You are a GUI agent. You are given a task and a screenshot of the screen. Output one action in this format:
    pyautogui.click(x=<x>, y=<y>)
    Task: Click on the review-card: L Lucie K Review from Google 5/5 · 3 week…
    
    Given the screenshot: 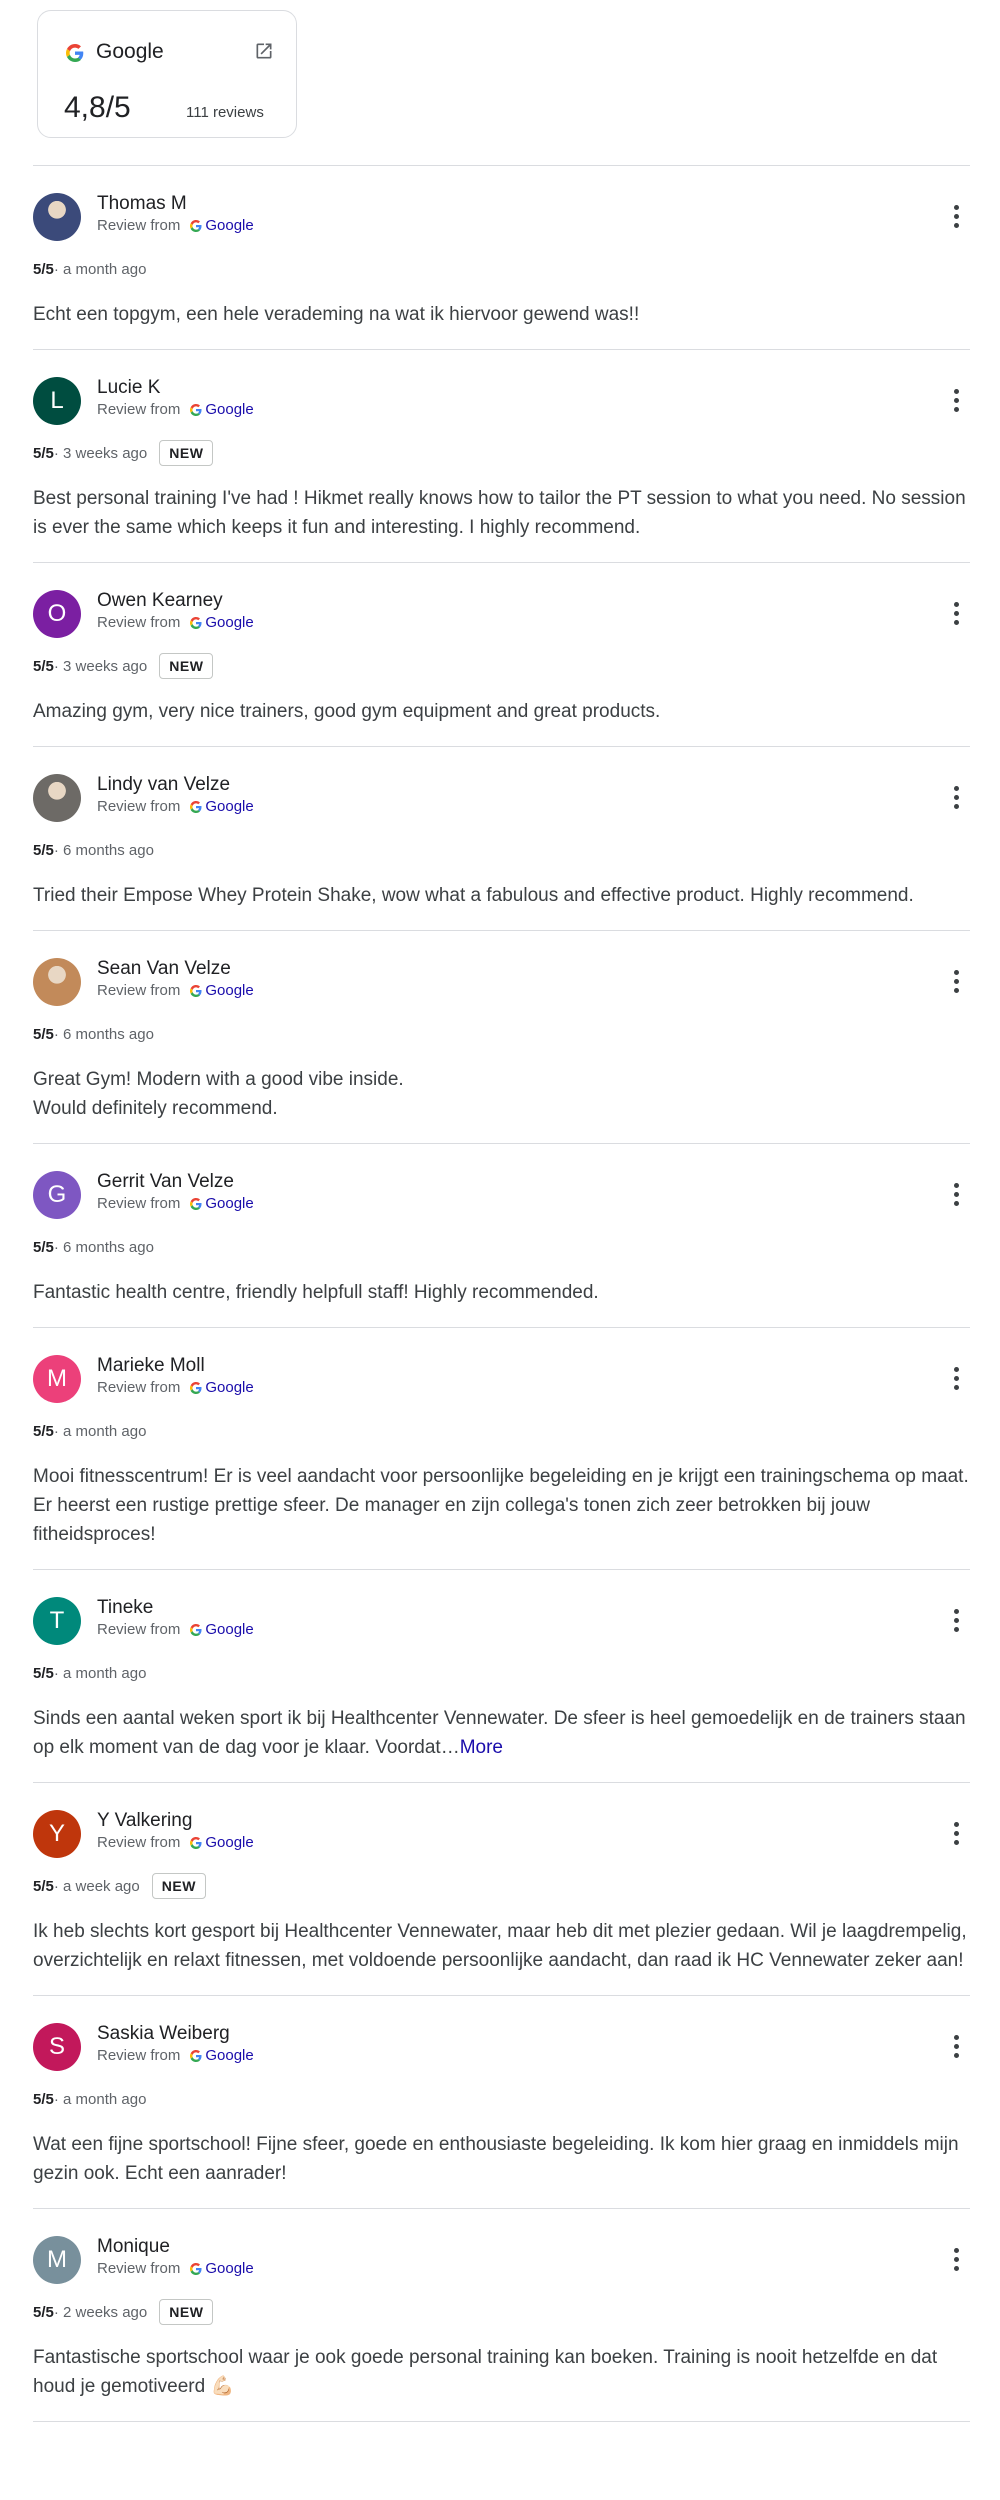 What is the action you would take?
    pyautogui.click(x=501, y=445)
    